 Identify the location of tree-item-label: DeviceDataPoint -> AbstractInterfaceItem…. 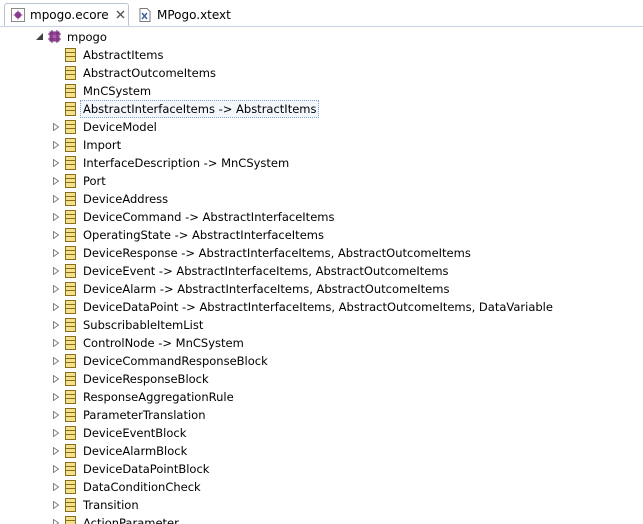
(318, 307).